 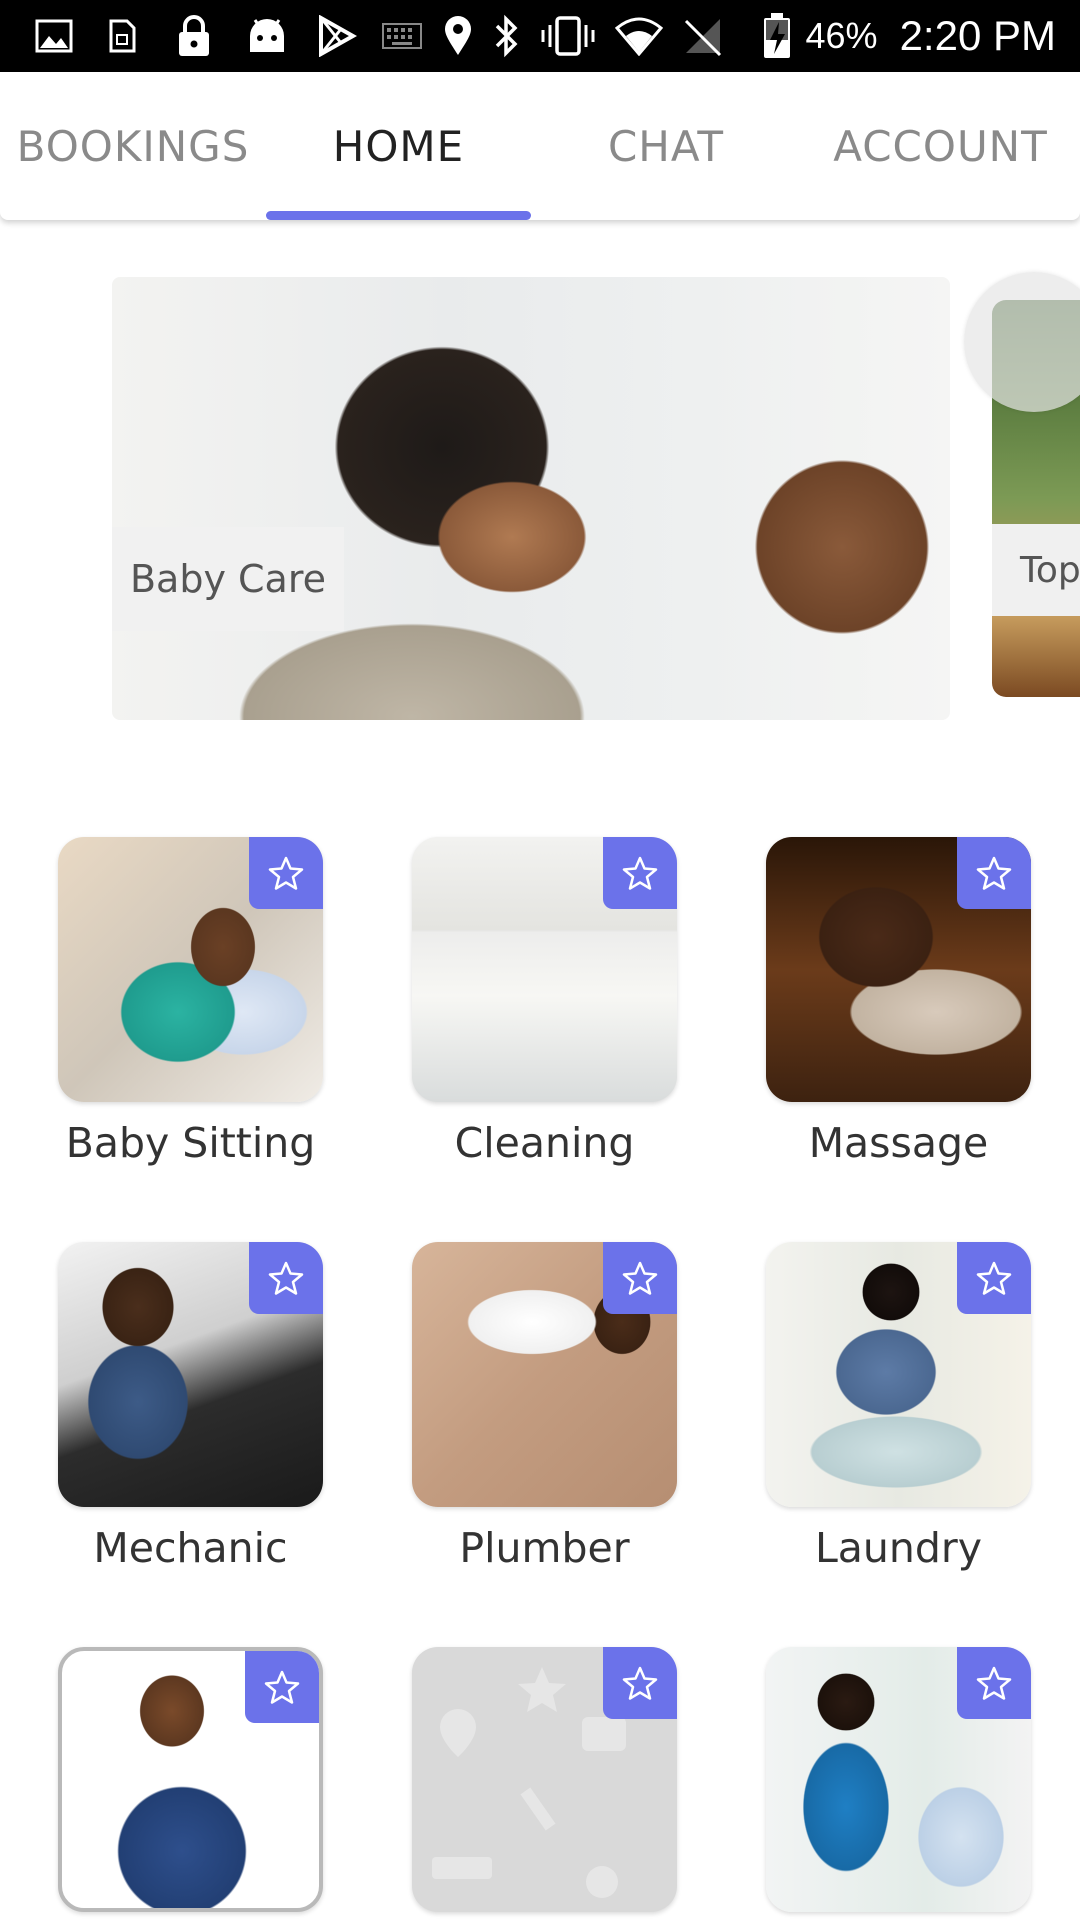 What do you see at coordinates (898, 1143) in the screenshot?
I see `service-label: Massage` at bounding box center [898, 1143].